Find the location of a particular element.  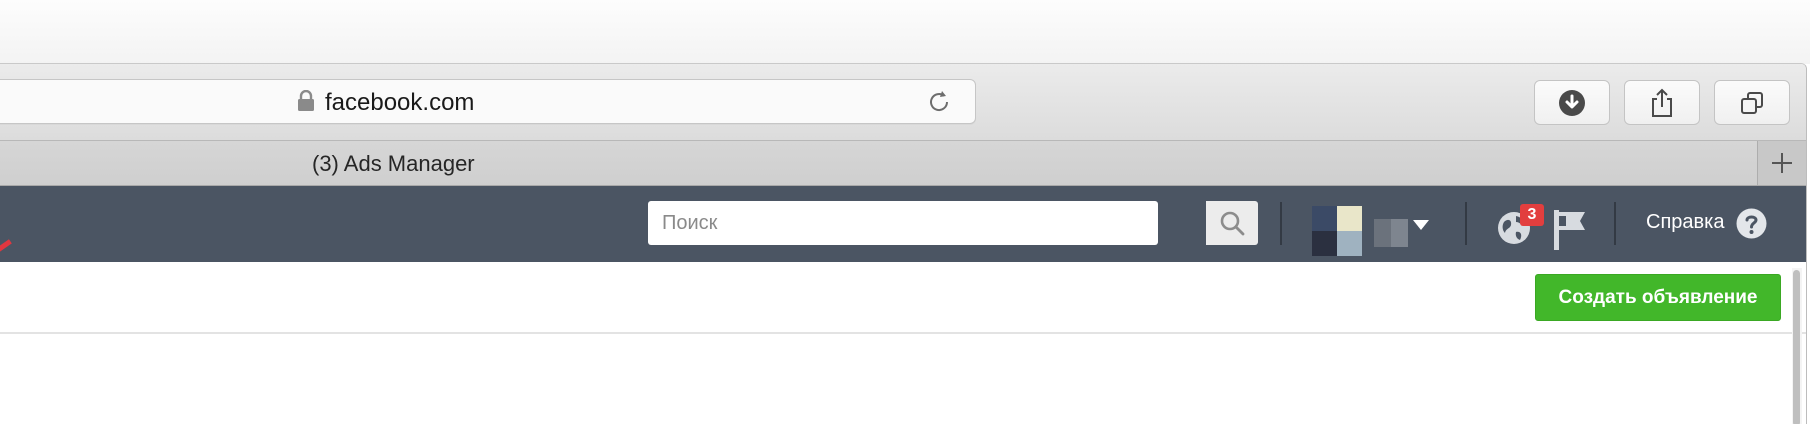

download-icon is located at coordinates (1572, 102).